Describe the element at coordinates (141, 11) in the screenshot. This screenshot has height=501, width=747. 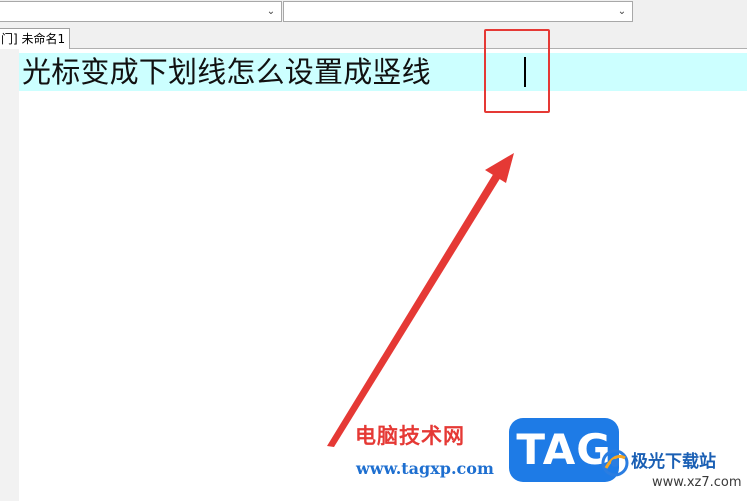
I see `font-dropdown: ⌄` at that location.